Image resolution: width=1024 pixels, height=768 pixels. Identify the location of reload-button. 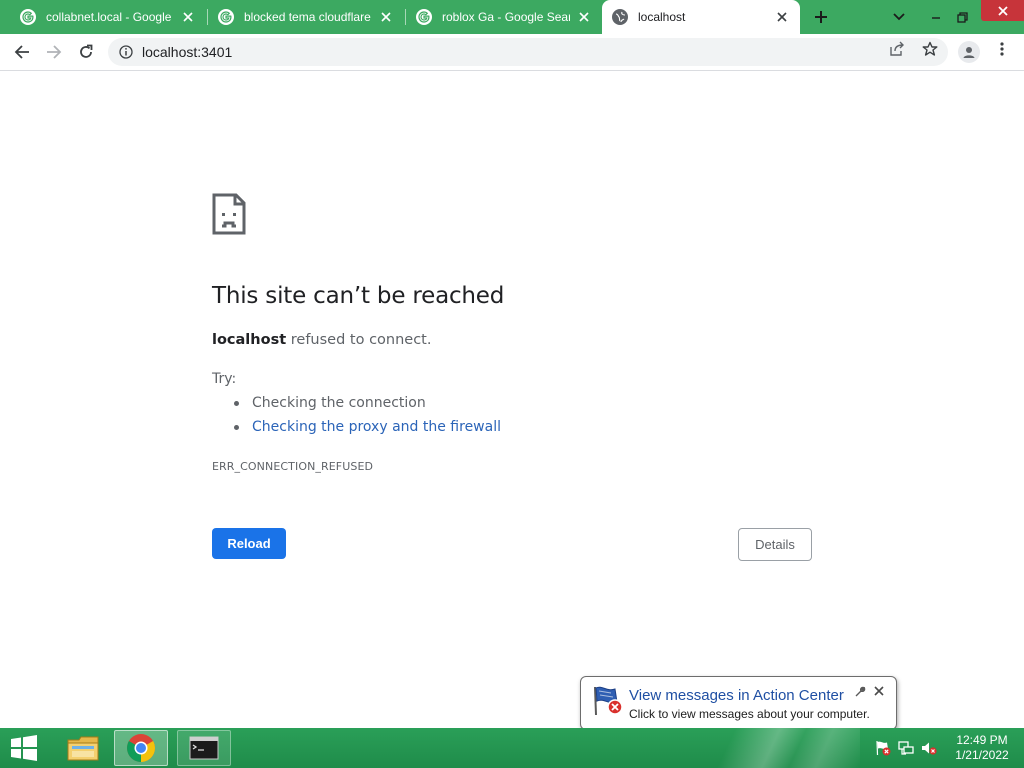
(86, 52).